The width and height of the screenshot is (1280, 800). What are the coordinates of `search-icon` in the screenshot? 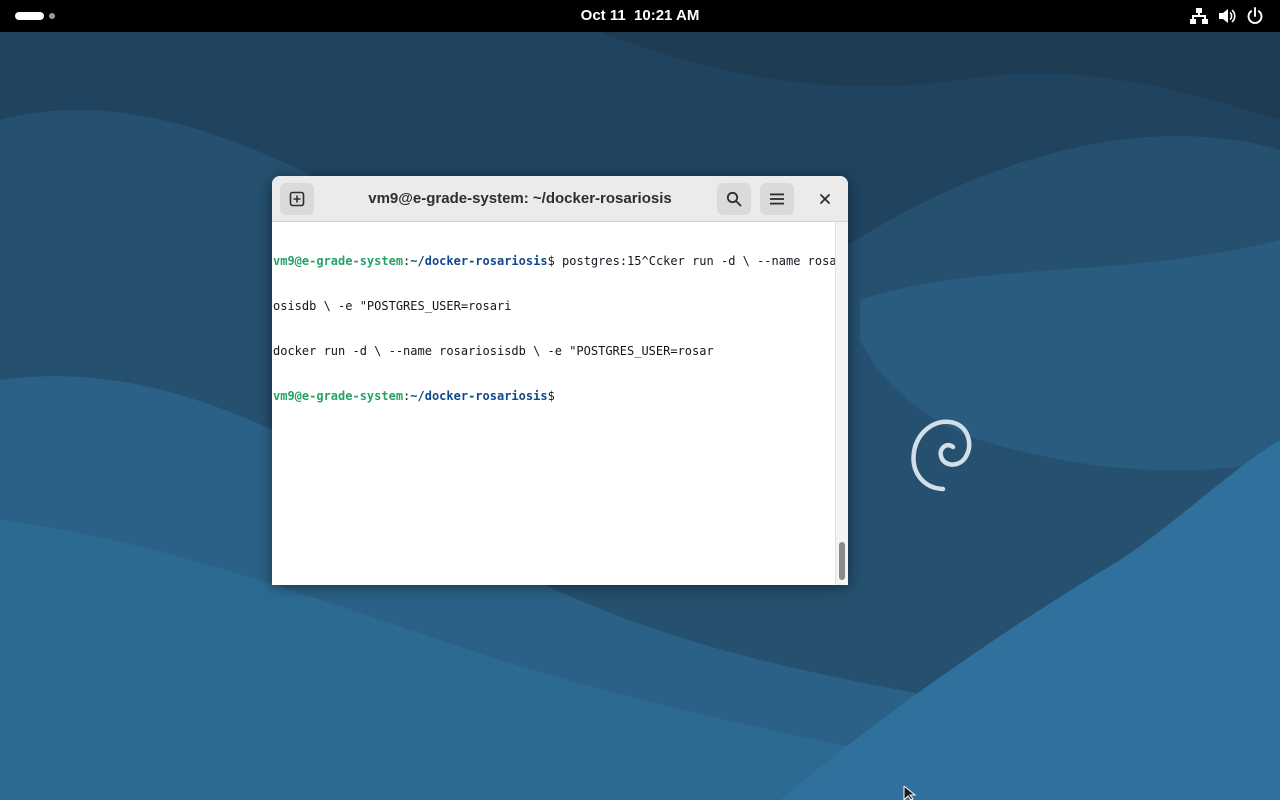 It's located at (734, 199).